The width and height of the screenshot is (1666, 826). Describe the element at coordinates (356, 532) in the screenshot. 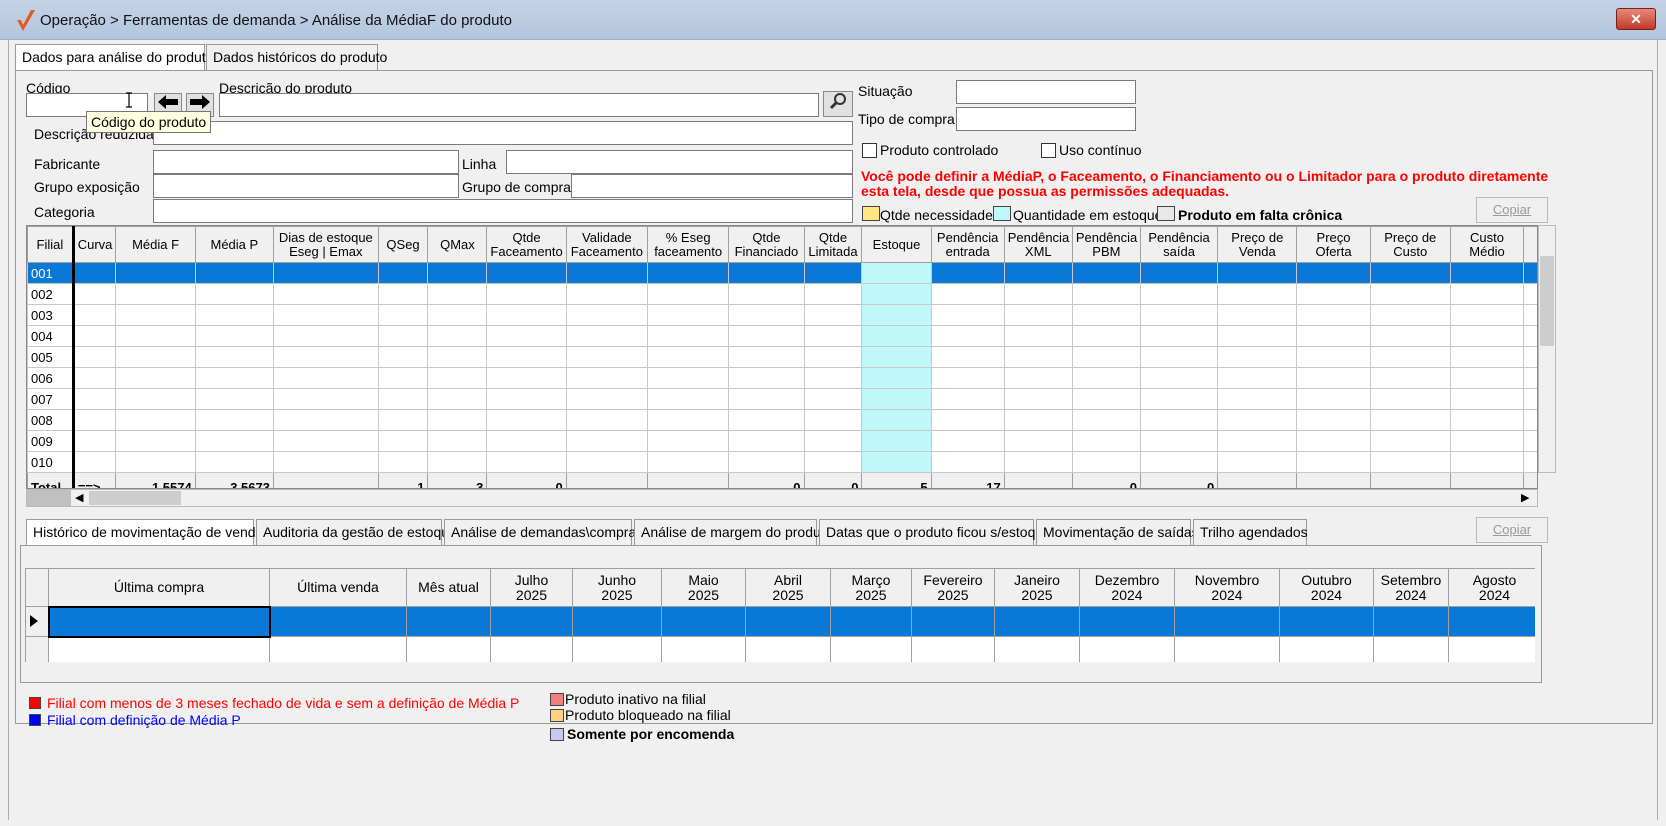

I see `tab-bottom-1: Auditoria da gestão de estoque` at that location.